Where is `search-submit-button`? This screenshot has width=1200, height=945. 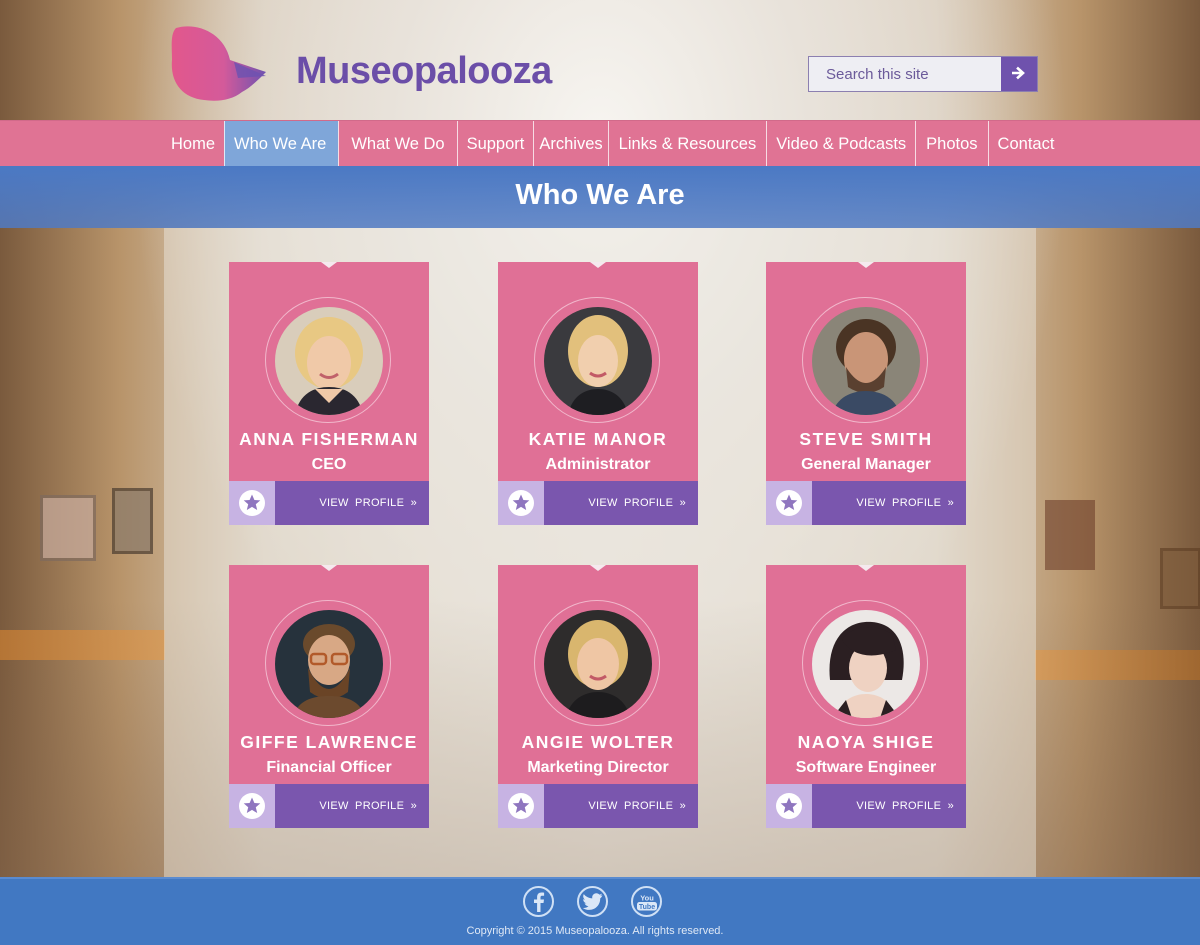
search-submit-button is located at coordinates (1019, 74).